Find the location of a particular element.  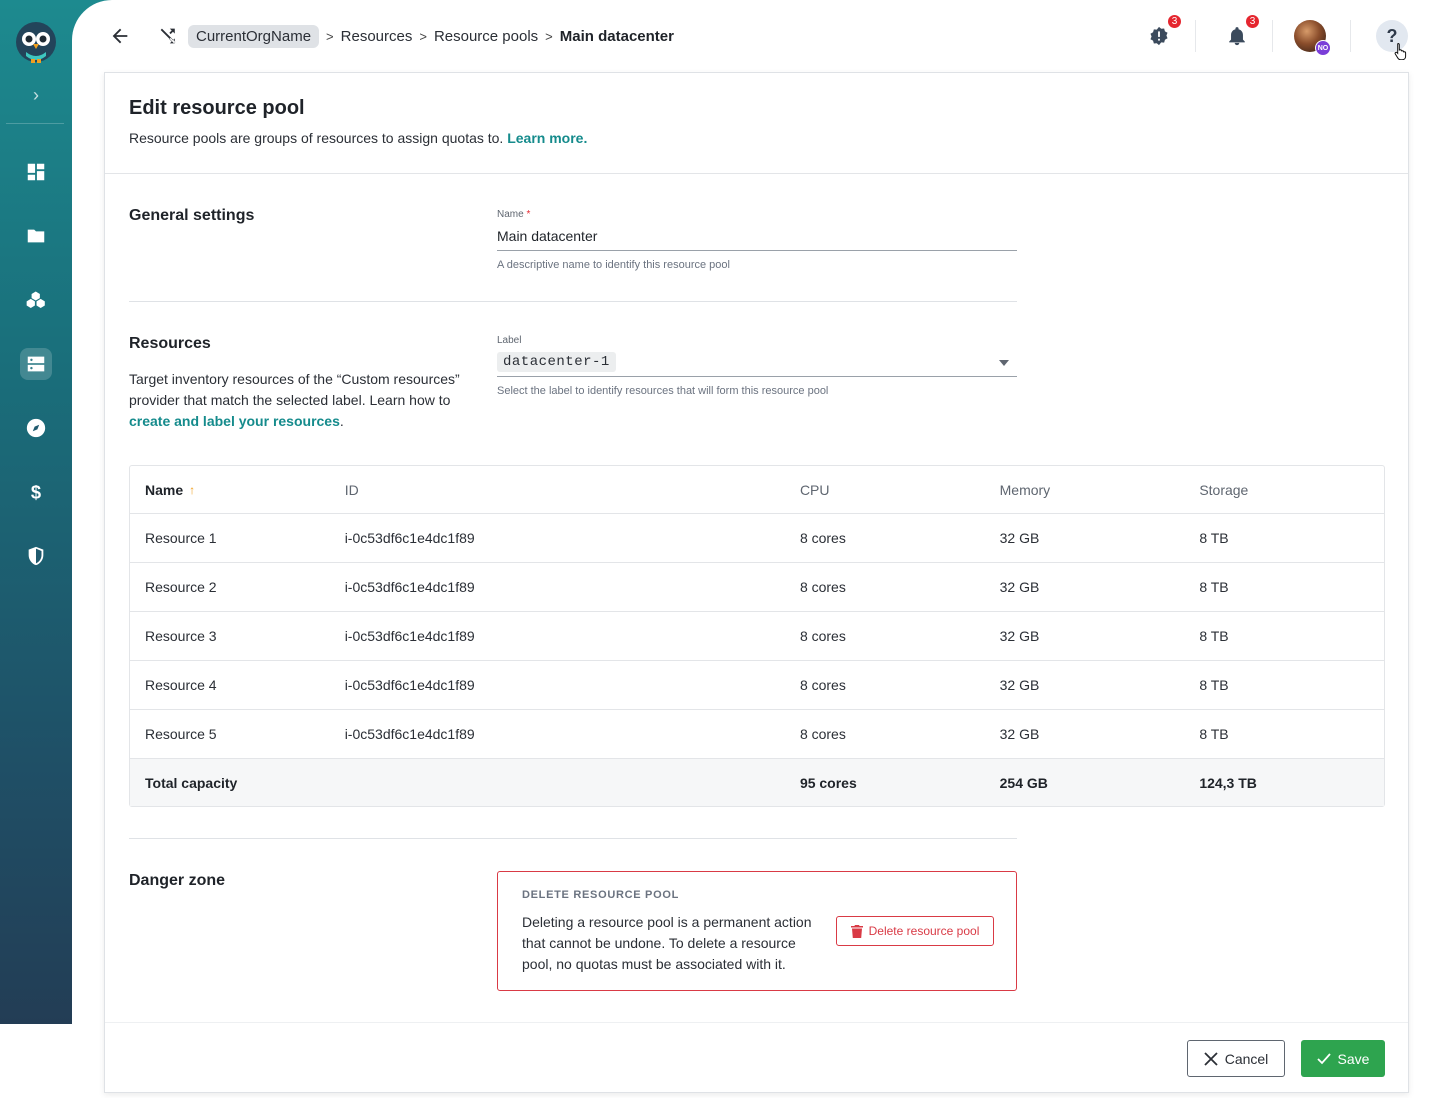

sidebar-item-dashboard is located at coordinates (36, 172).